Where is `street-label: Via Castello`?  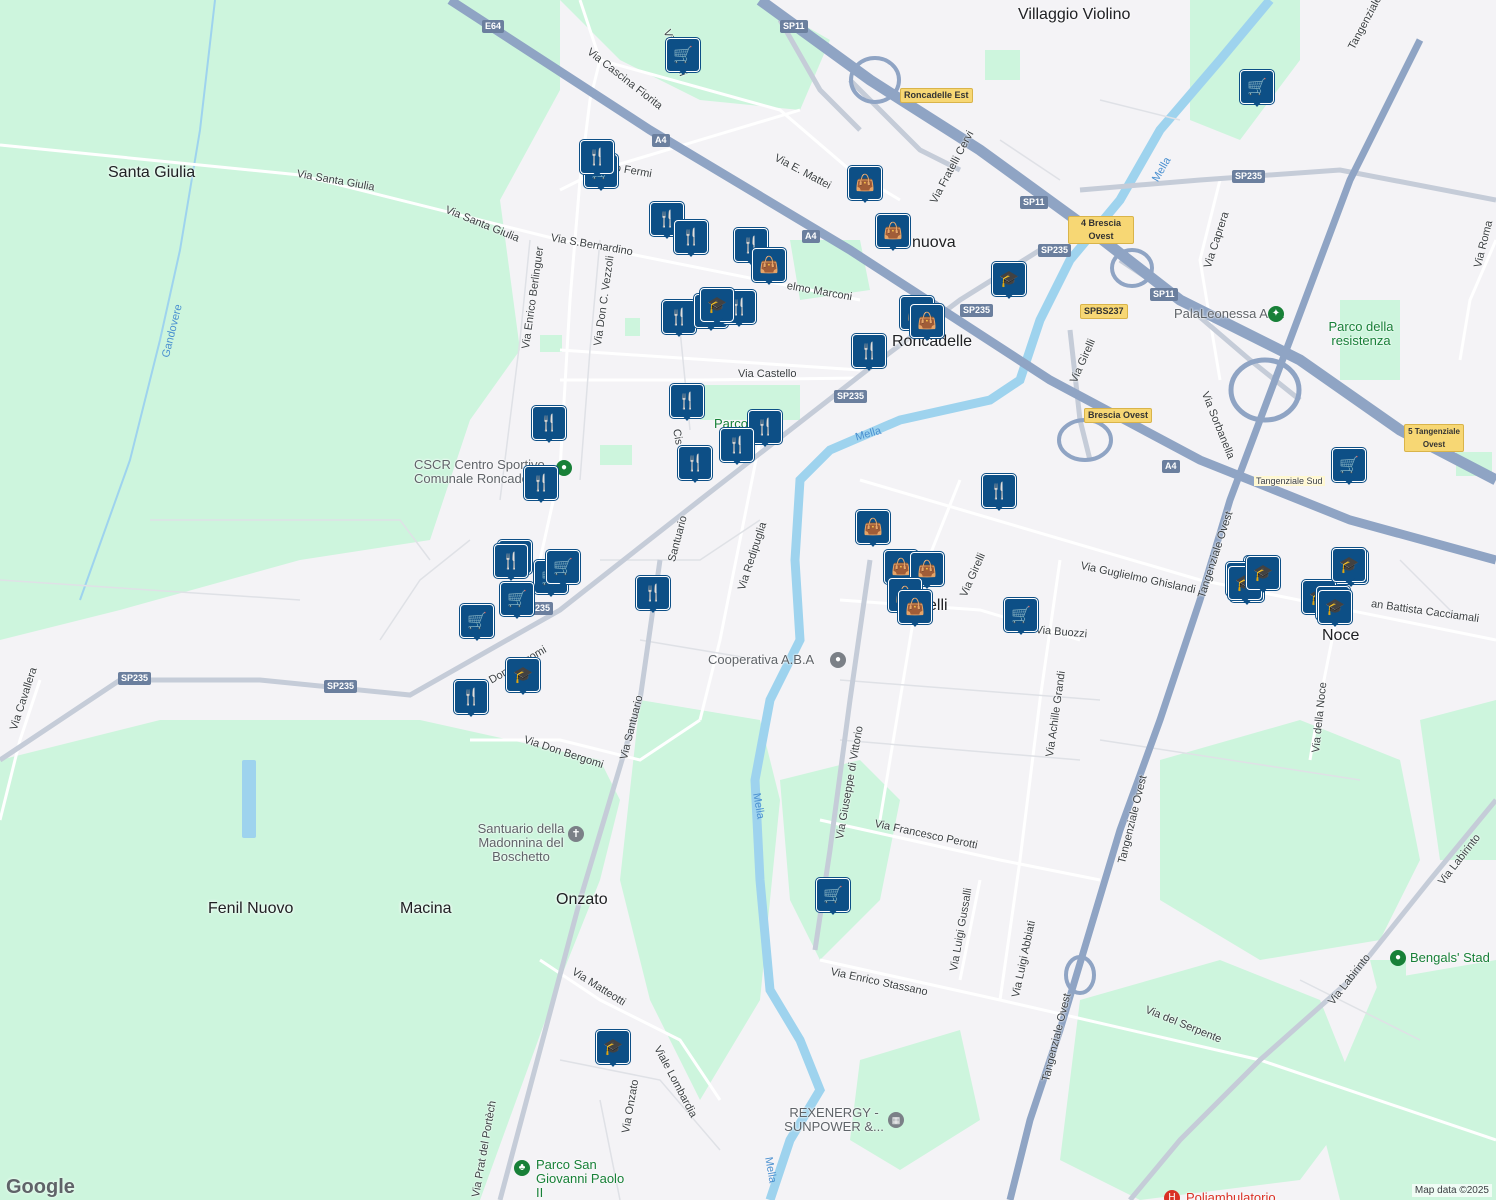
street-label: Via Castello is located at coordinates (767, 374).